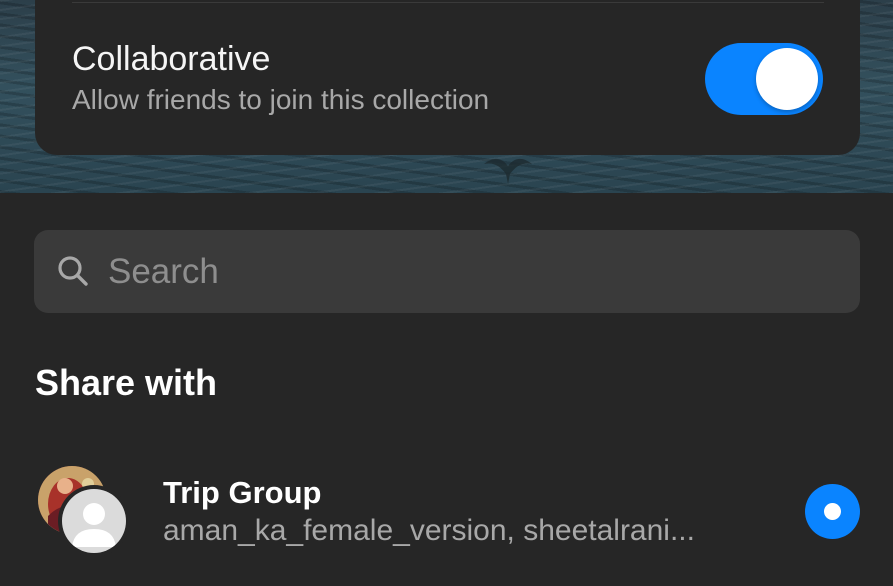 The height and width of the screenshot is (586, 893). I want to click on search-input, so click(458, 272).